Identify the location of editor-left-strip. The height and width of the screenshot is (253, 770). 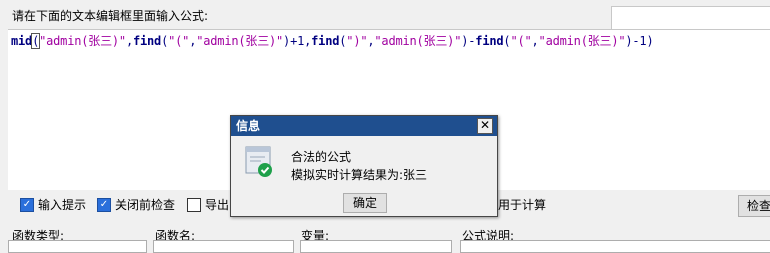
(4, 109).